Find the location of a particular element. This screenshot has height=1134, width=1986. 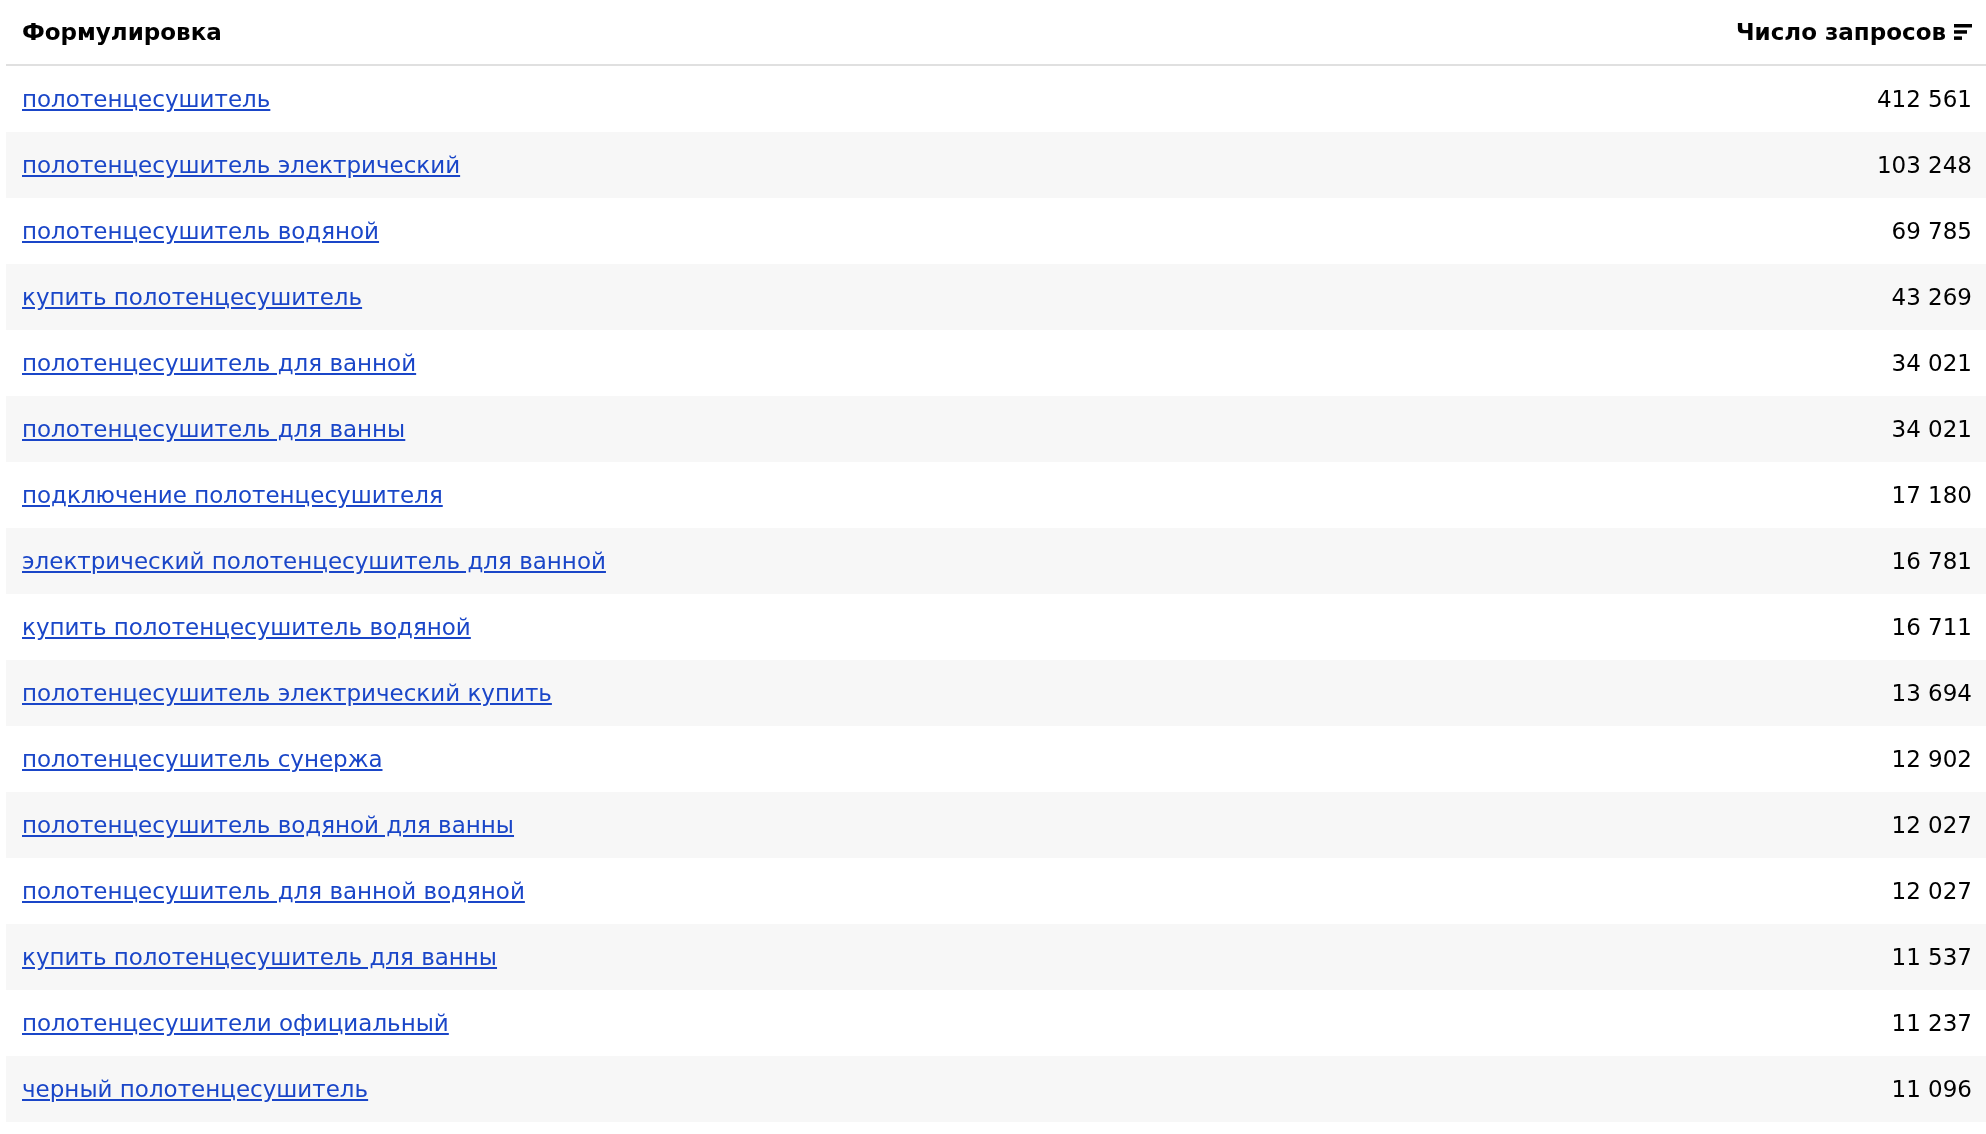

query-count: 11 237 is located at coordinates (1931, 1023).